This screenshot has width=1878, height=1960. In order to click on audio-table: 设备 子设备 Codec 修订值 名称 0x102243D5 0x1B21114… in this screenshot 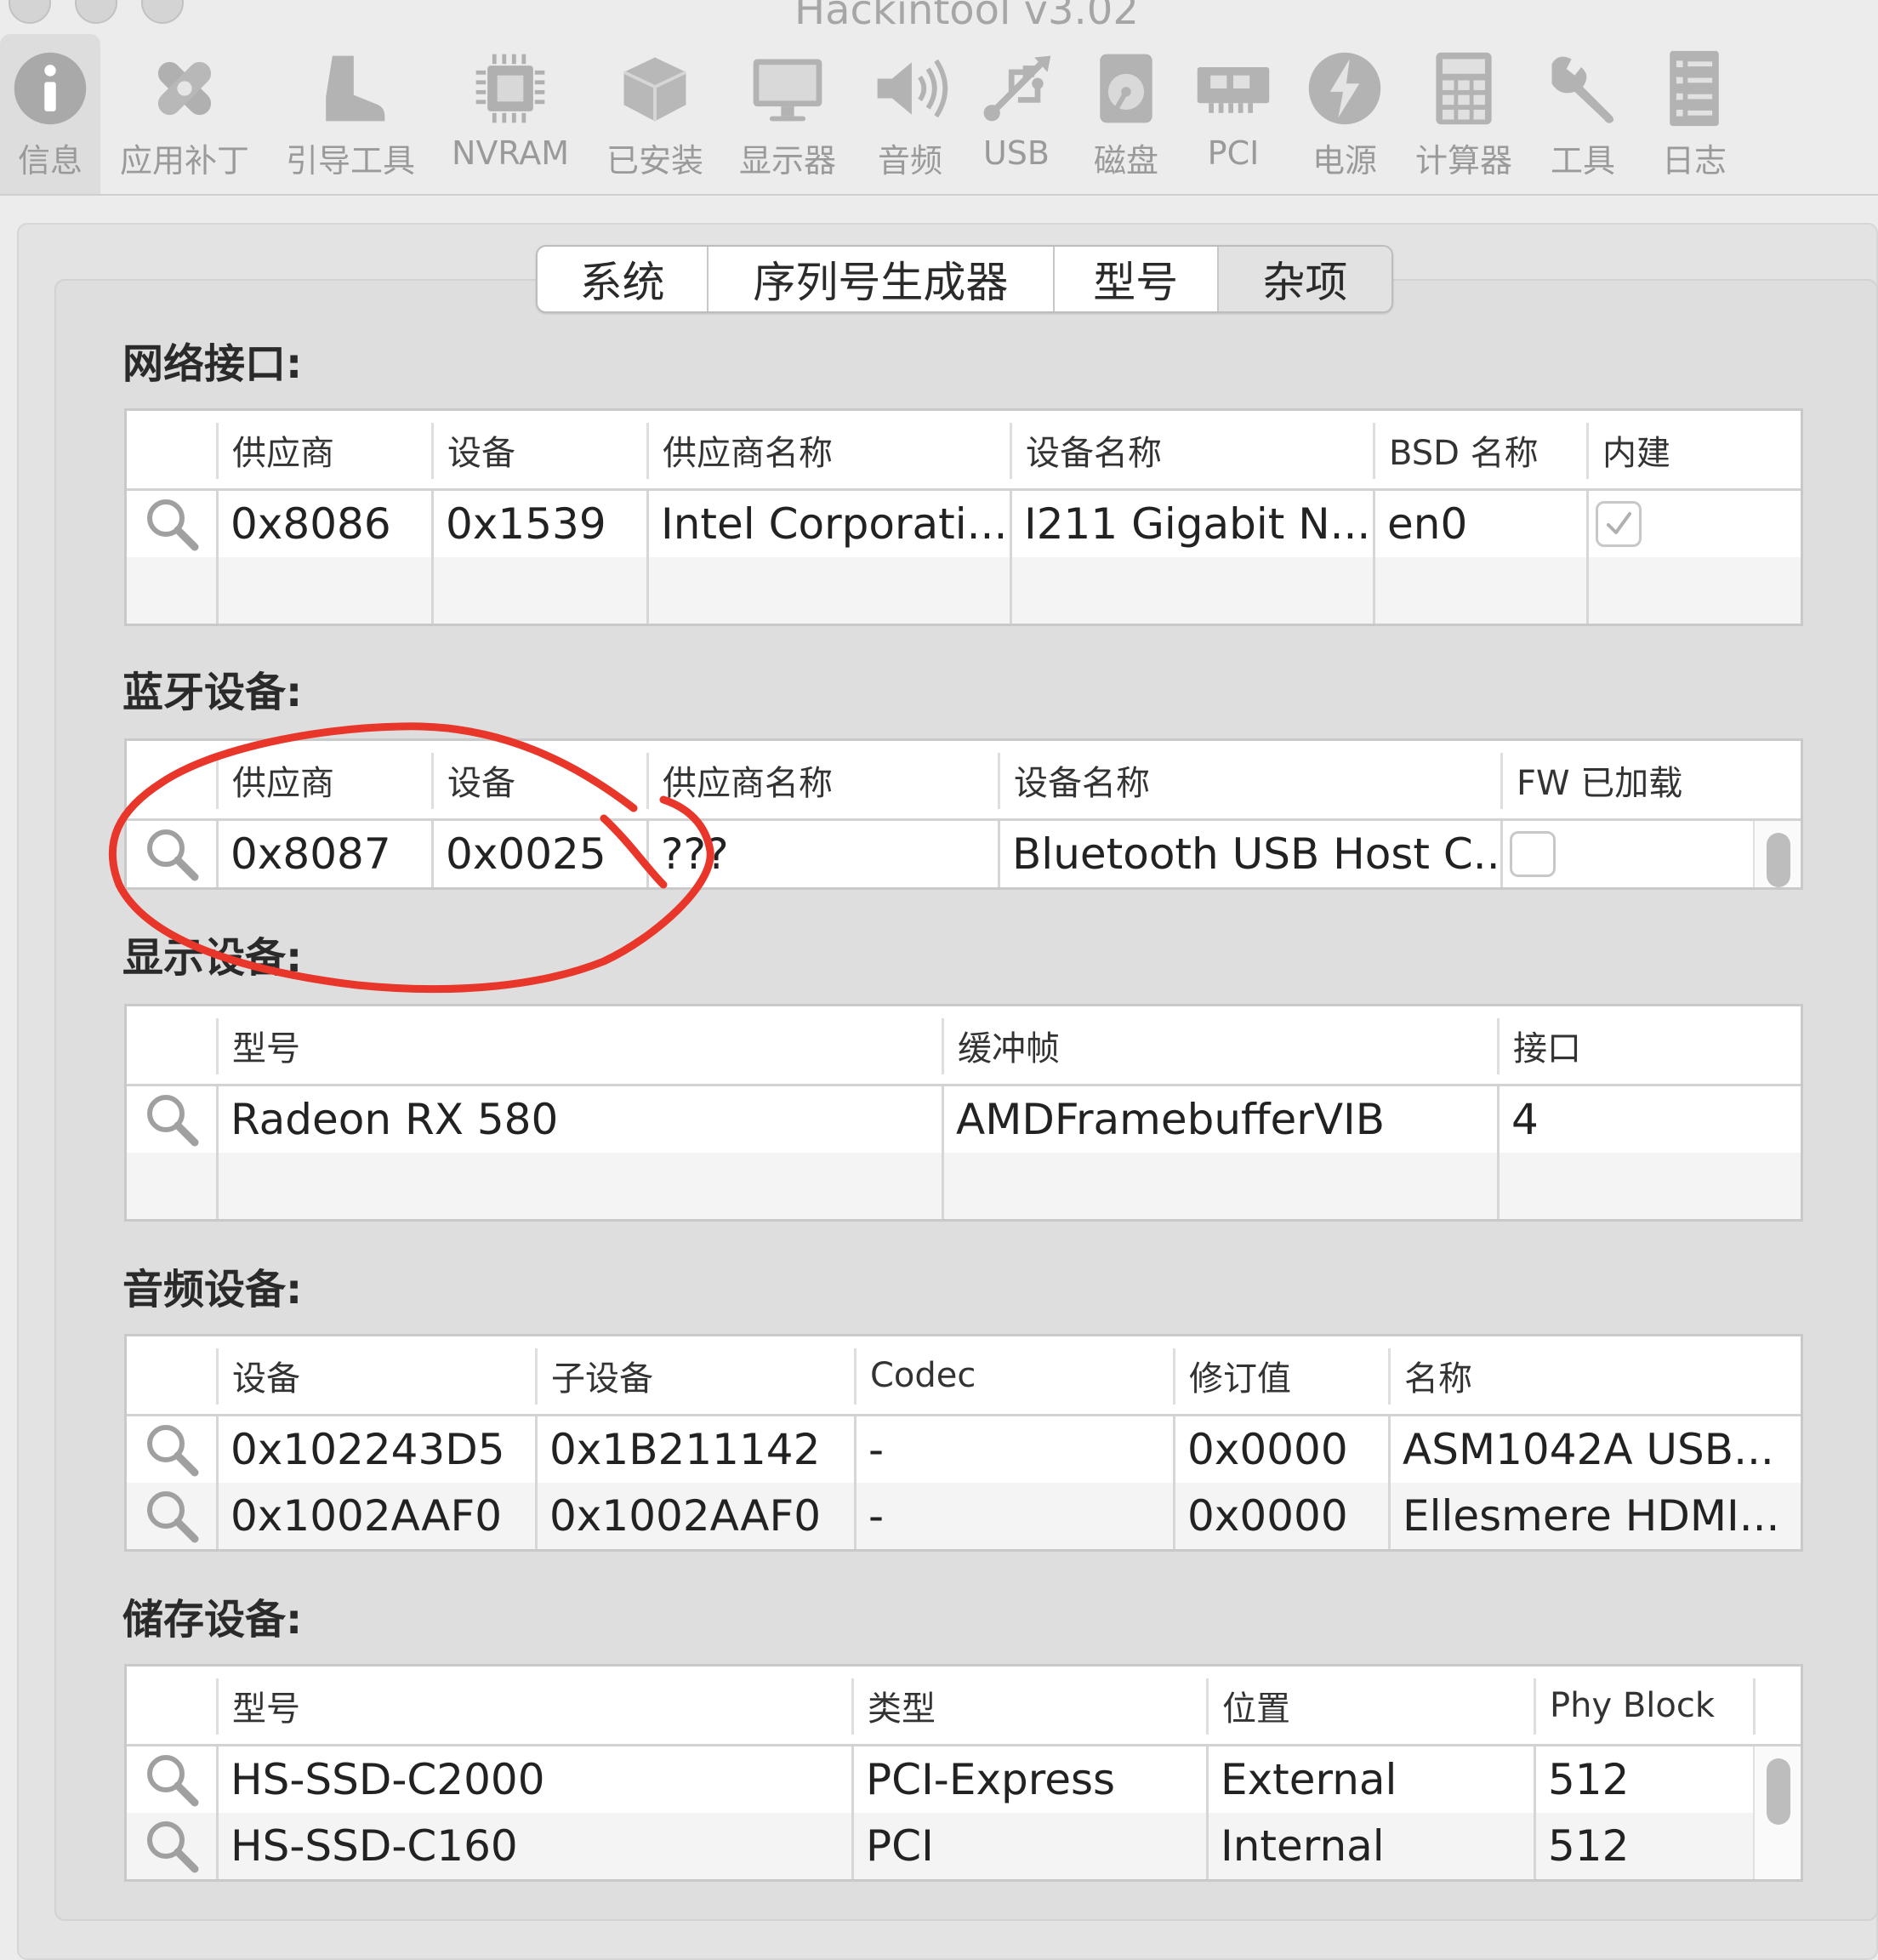, I will do `click(963, 1443)`.